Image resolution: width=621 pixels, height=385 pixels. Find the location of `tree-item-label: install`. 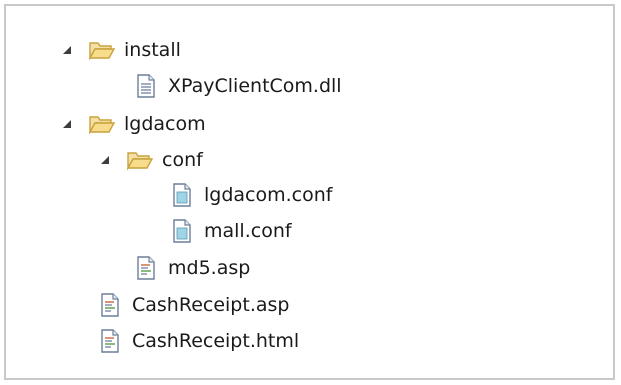

tree-item-label: install is located at coordinates (152, 50).